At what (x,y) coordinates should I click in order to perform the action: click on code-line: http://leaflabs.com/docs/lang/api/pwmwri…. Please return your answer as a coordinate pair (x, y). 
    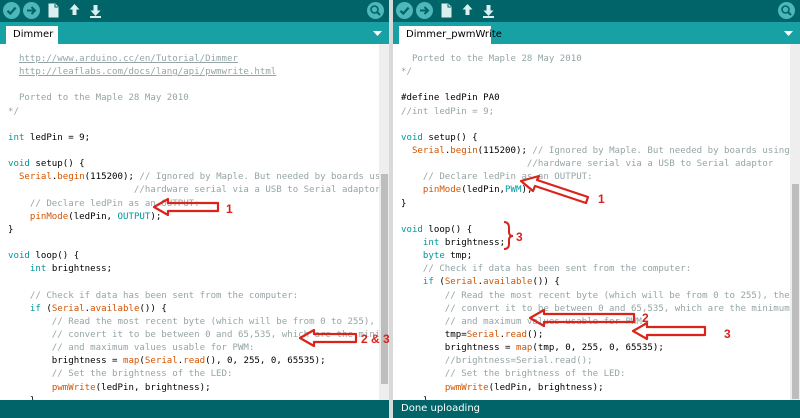
    Looking at the image, I should click on (147, 72).